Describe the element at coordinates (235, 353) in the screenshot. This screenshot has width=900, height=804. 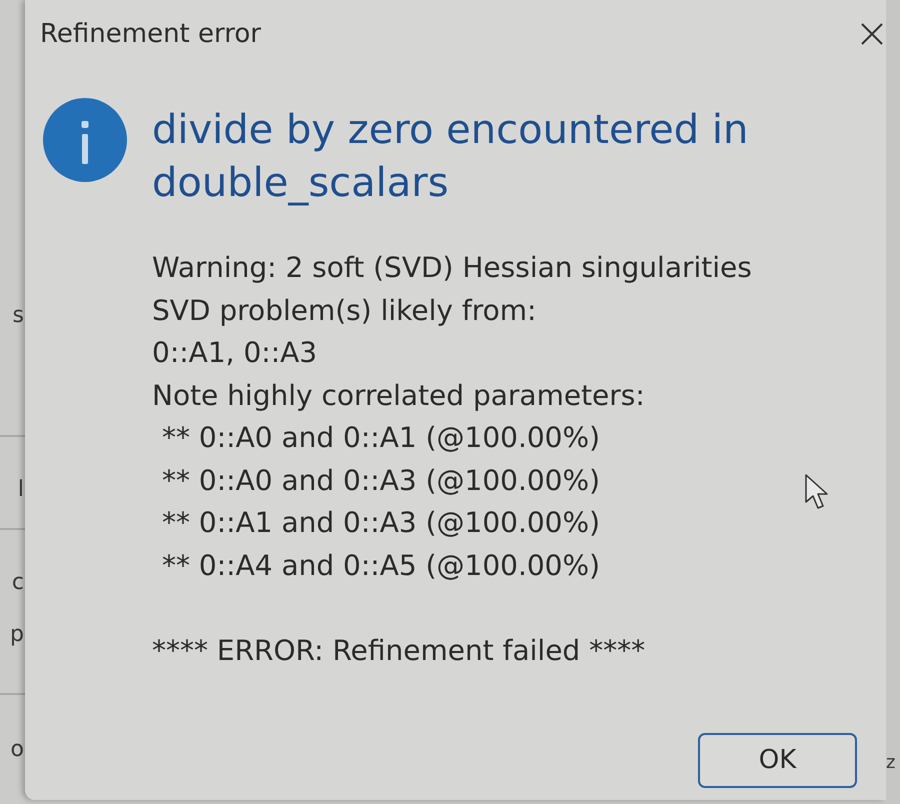
I see `parameter-list-text: 0::A1, 0::A3` at that location.